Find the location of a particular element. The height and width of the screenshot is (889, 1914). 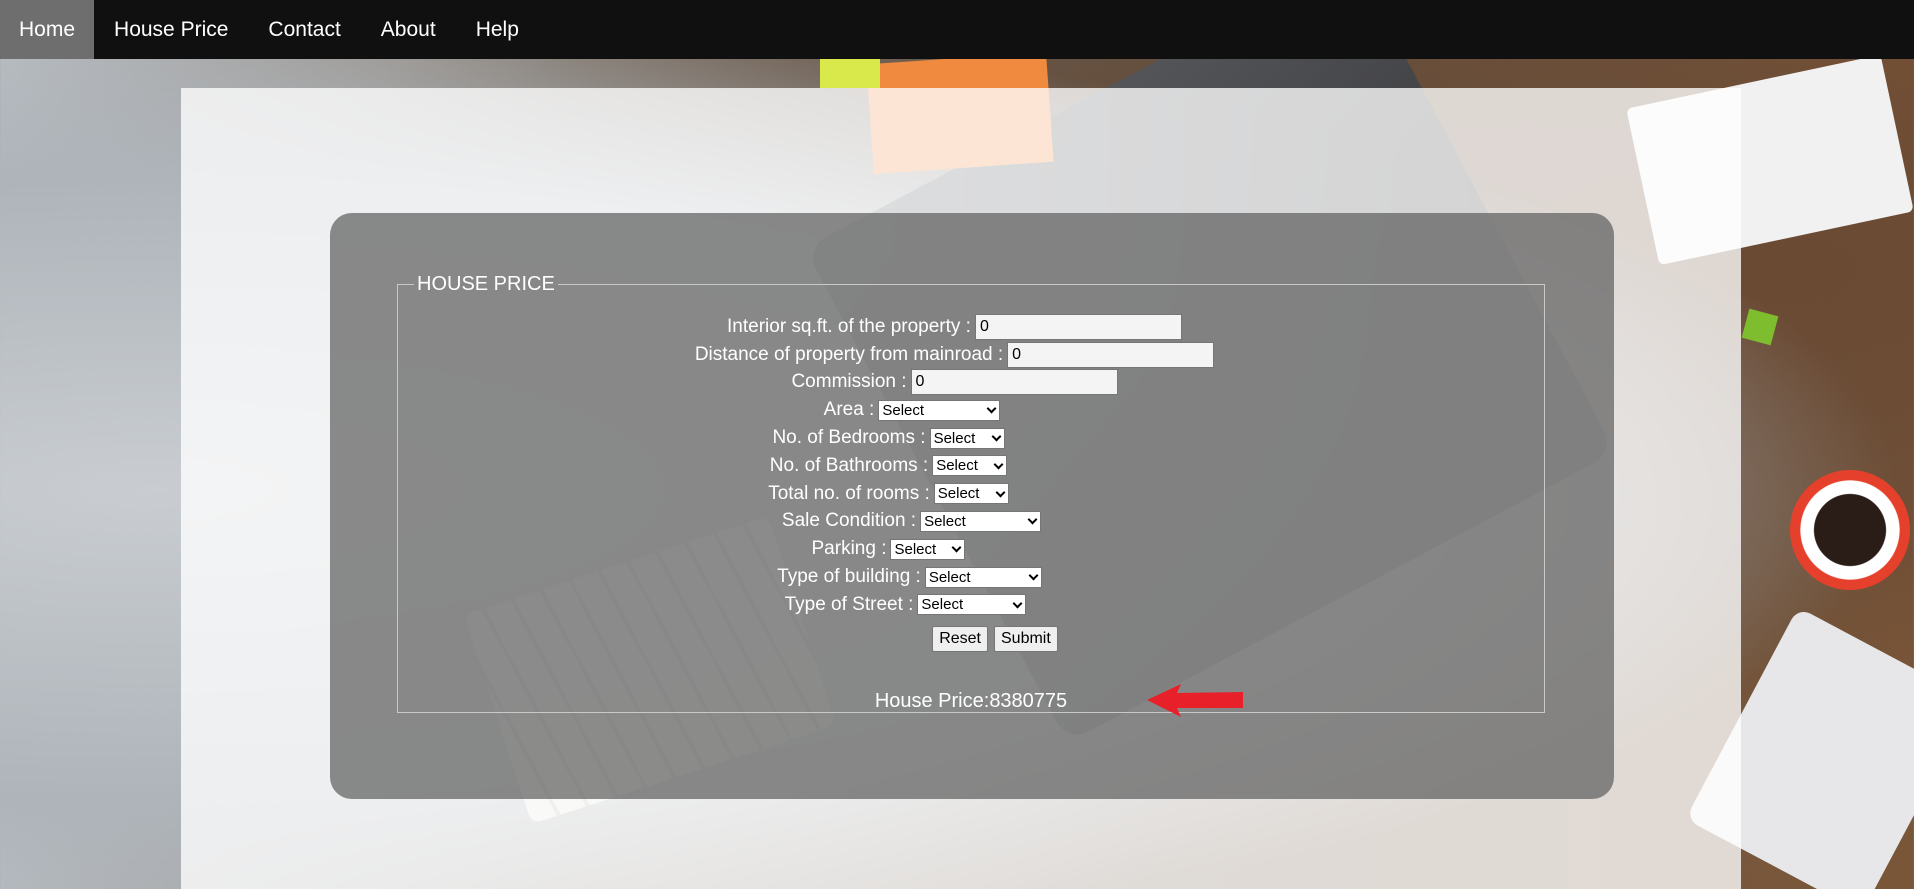

nav-house-price: House Price is located at coordinates (171, 29).